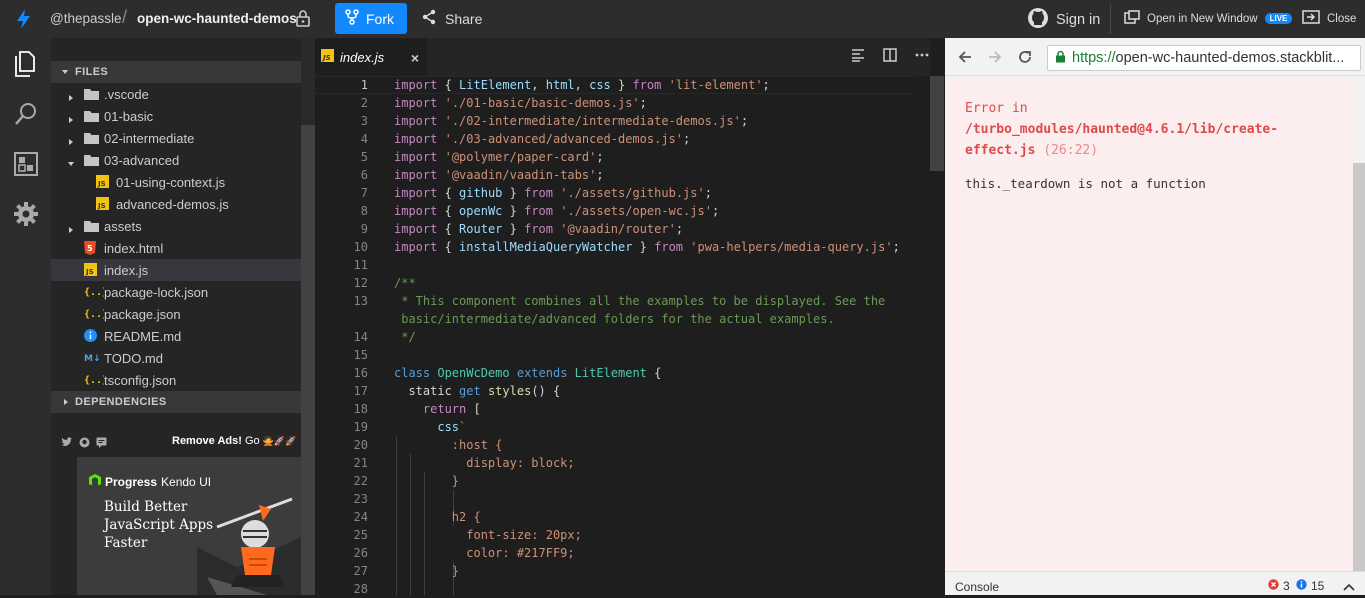 This screenshot has height=598, width=1365. What do you see at coordinates (26, 216) in the screenshot?
I see `settings-gear-icon` at bounding box center [26, 216].